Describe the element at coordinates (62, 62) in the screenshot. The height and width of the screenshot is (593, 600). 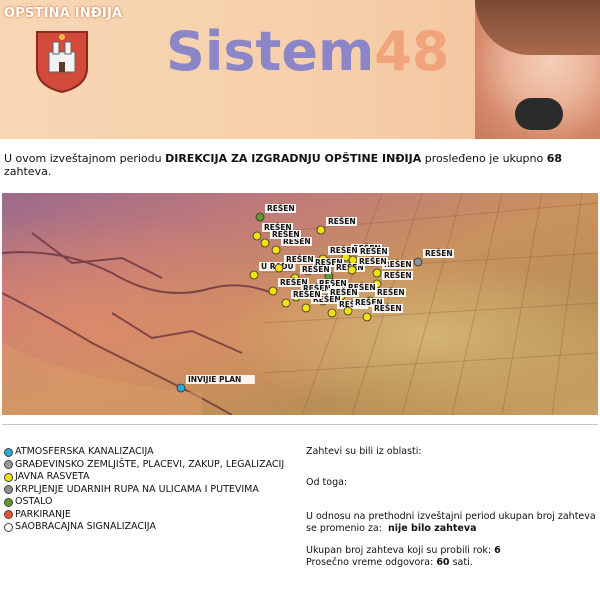
I see `coat-of-arms-icon` at that location.